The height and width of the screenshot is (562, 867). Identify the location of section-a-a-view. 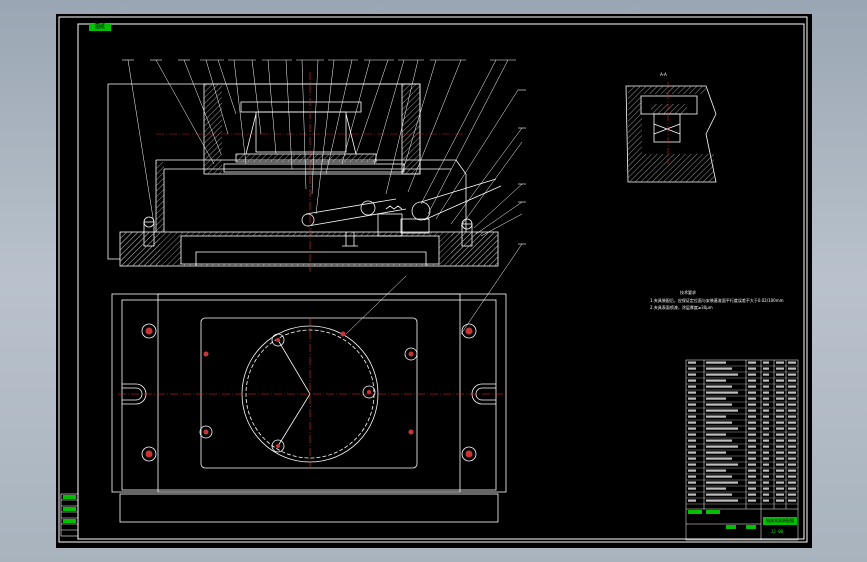
(671, 134).